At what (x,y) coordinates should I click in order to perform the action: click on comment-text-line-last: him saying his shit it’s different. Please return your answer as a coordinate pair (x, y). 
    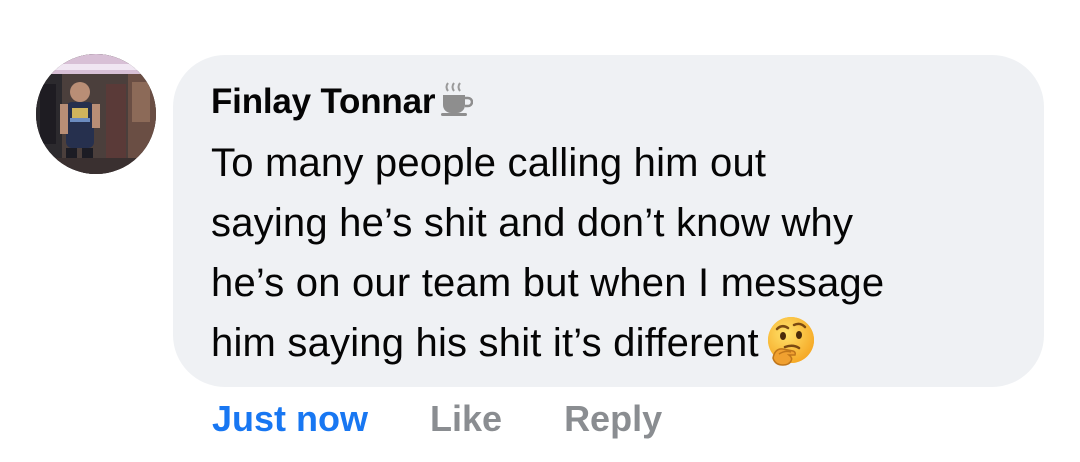
    Looking at the image, I should click on (616, 343).